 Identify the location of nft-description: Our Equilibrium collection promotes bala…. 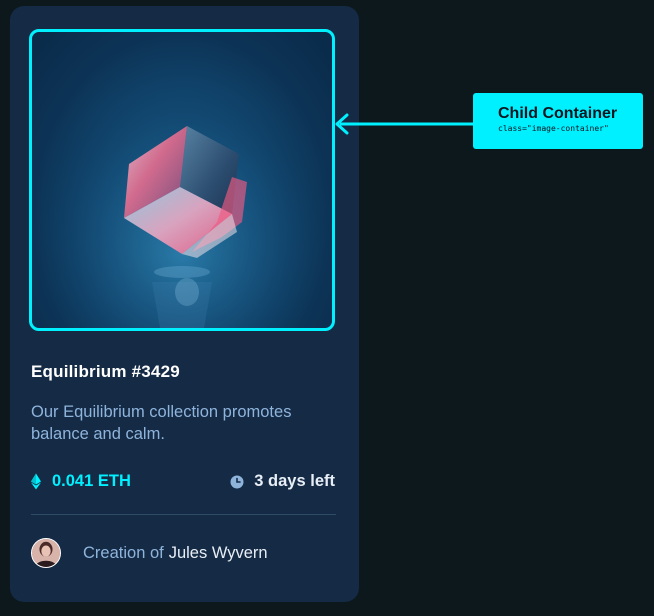
(161, 423).